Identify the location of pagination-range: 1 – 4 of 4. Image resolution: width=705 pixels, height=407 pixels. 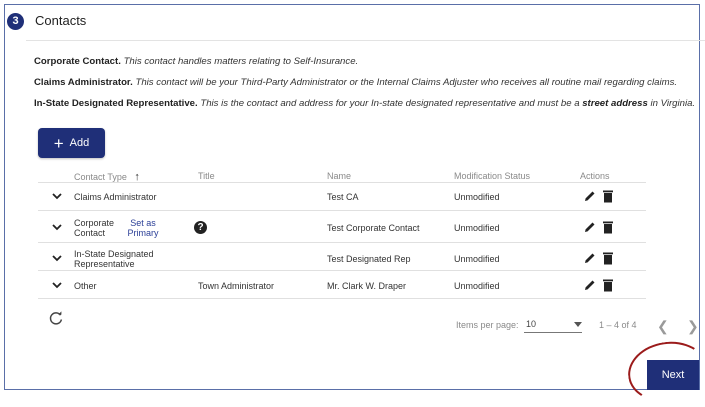
(618, 325).